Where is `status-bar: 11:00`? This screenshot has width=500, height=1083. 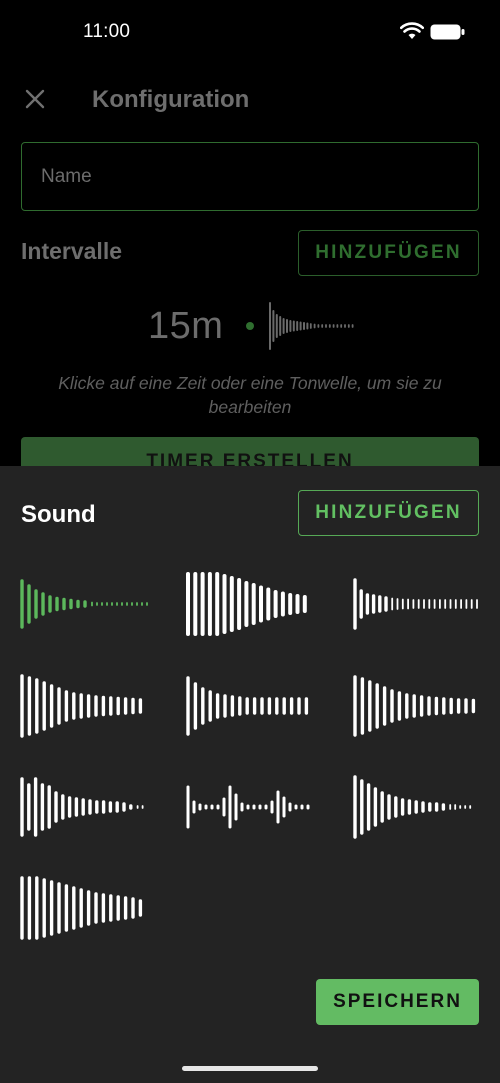
status-bar: 11:00 is located at coordinates (250, 32).